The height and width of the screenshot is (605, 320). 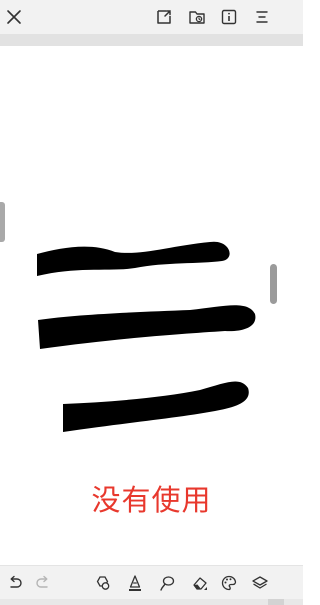 What do you see at coordinates (151, 500) in the screenshot?
I see `caption-text: 没有使用` at bounding box center [151, 500].